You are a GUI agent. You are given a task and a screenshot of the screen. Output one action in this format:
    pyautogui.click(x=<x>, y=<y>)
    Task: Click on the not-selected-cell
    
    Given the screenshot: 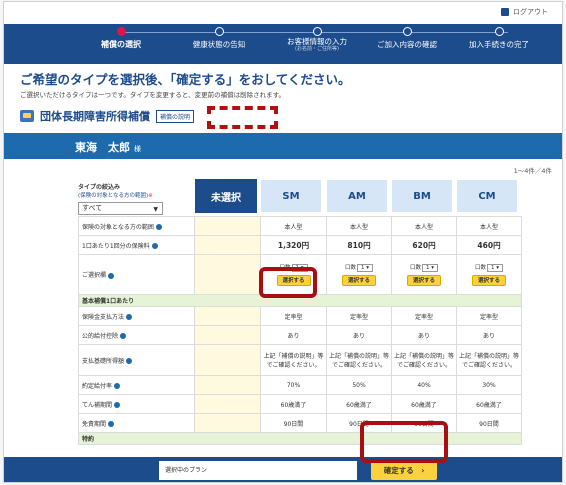 What is the action you would take?
    pyautogui.click(x=227, y=226)
    